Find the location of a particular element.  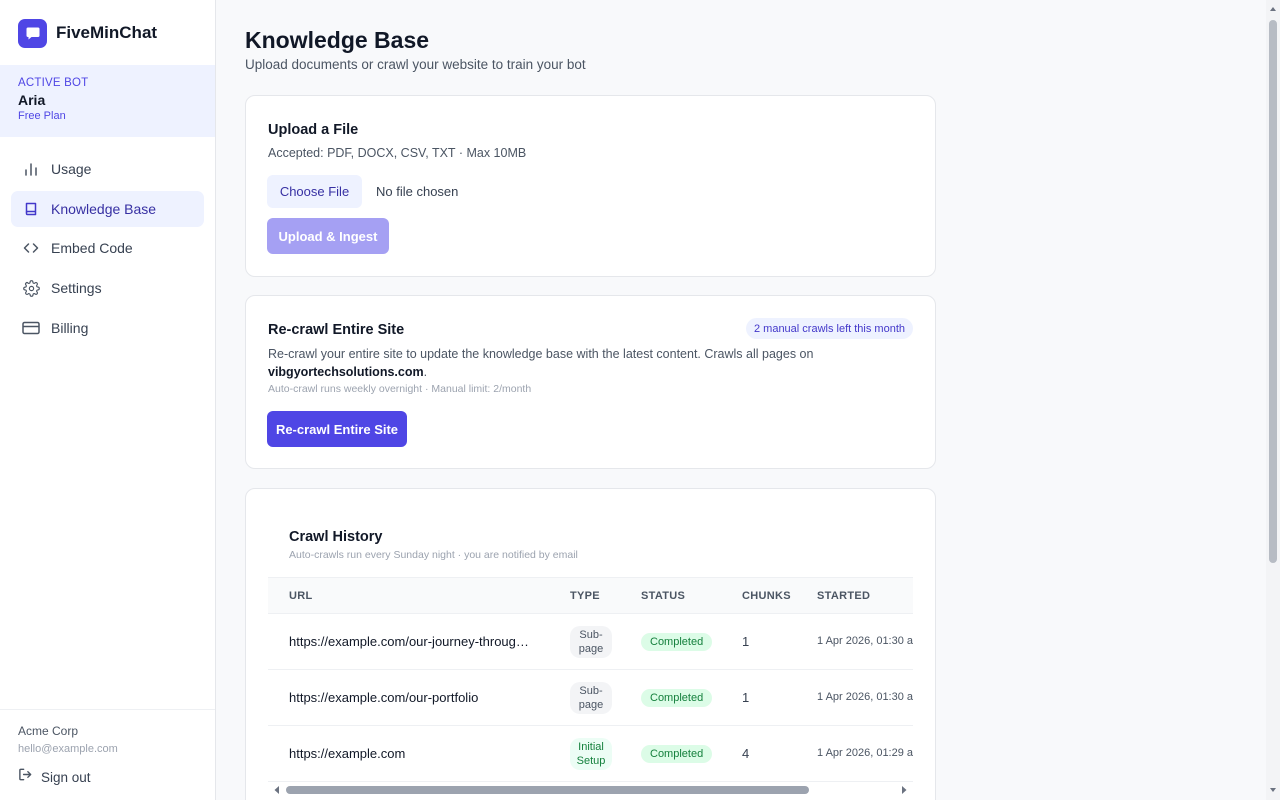

active-bot-label: ACTIVE BOT is located at coordinates (53, 83).